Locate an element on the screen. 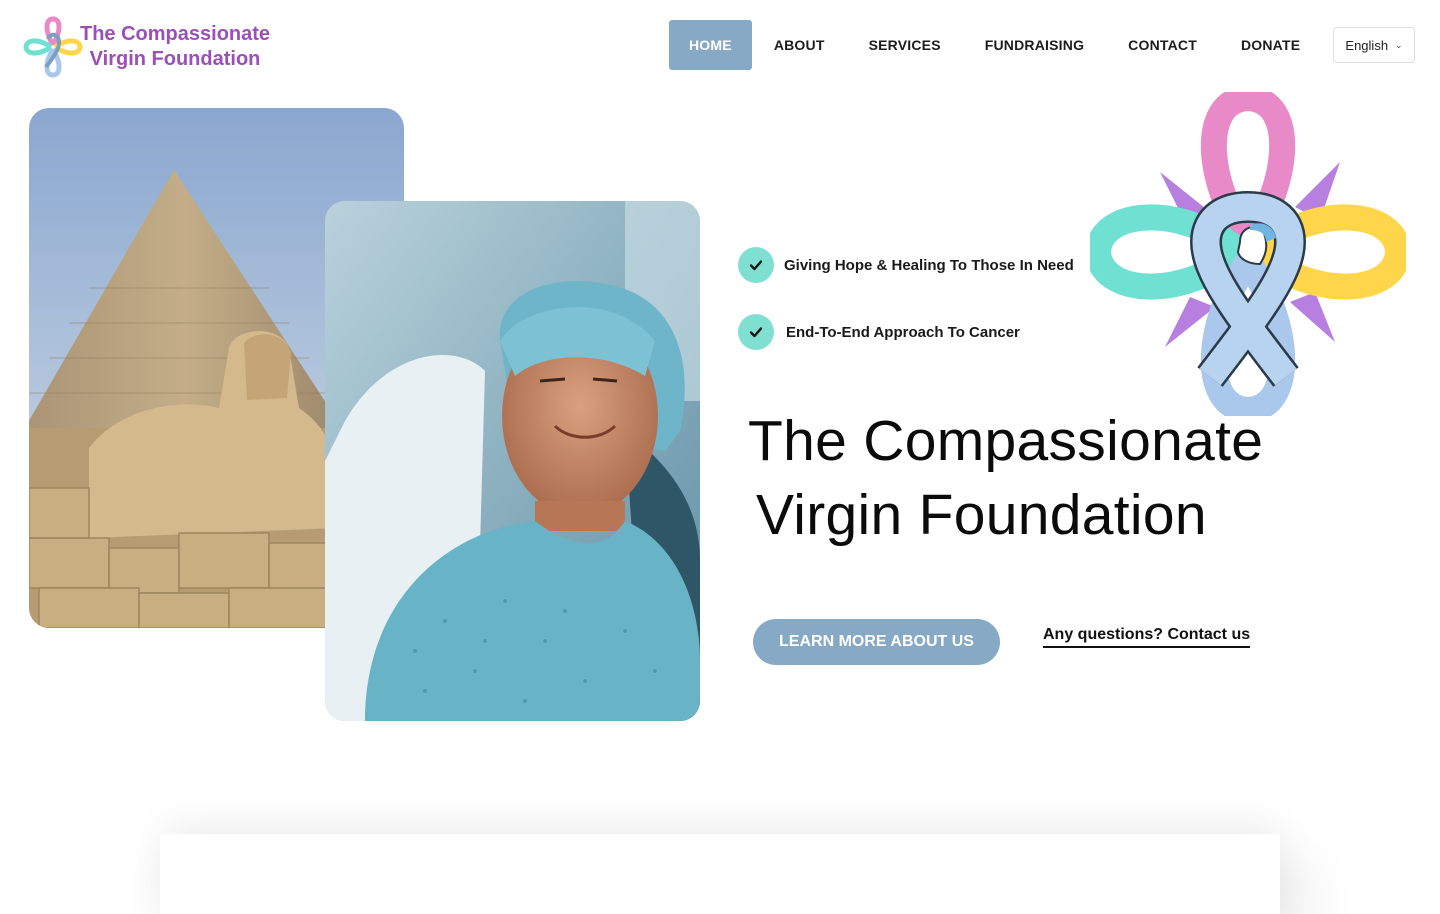 The width and height of the screenshot is (1440, 914). site-logo: The Compassionate Virgin Foundation is located at coordinates (152, 47).